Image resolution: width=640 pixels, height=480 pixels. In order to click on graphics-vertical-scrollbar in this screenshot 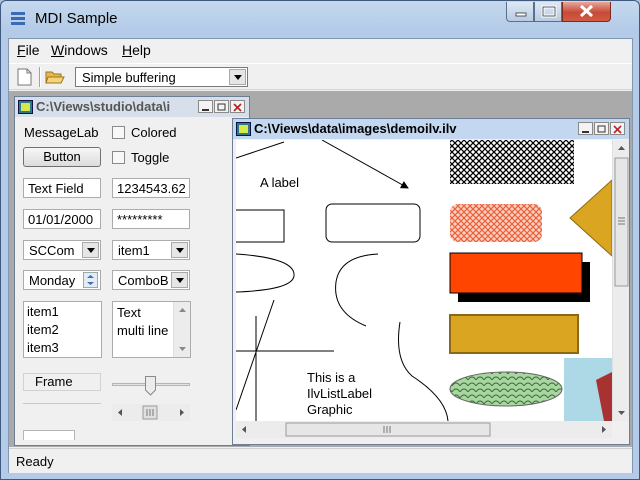, I will do `click(620, 280)`.